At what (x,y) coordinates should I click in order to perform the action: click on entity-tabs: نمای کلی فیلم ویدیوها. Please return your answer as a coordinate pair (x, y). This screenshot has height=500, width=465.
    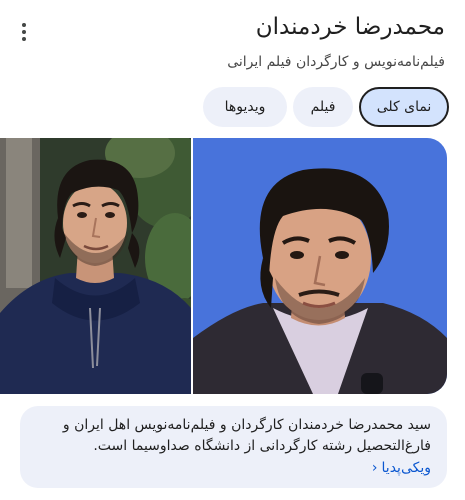
    Looking at the image, I should click on (326, 107).